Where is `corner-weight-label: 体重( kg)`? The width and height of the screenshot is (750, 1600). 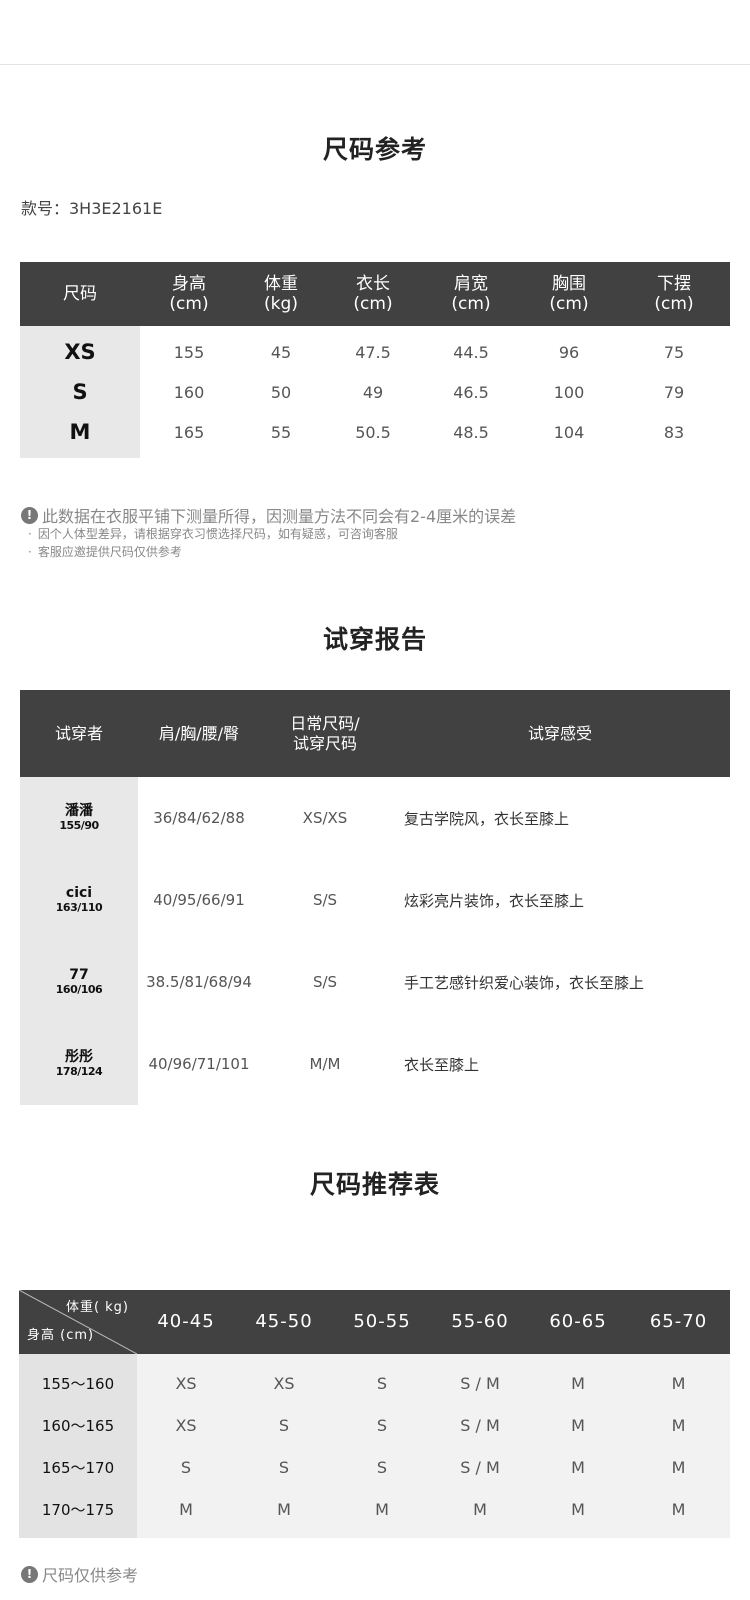 corner-weight-label: 体重( kg) is located at coordinates (97, 1307).